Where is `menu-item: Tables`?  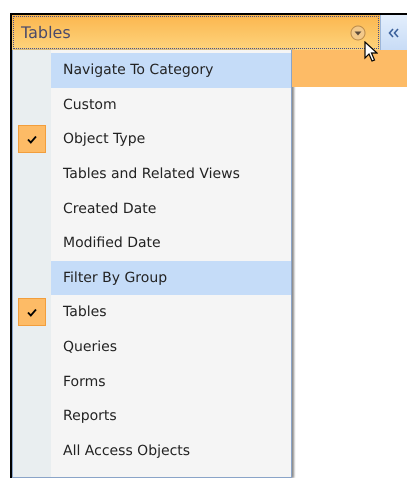 menu-item: Tables is located at coordinates (152, 312).